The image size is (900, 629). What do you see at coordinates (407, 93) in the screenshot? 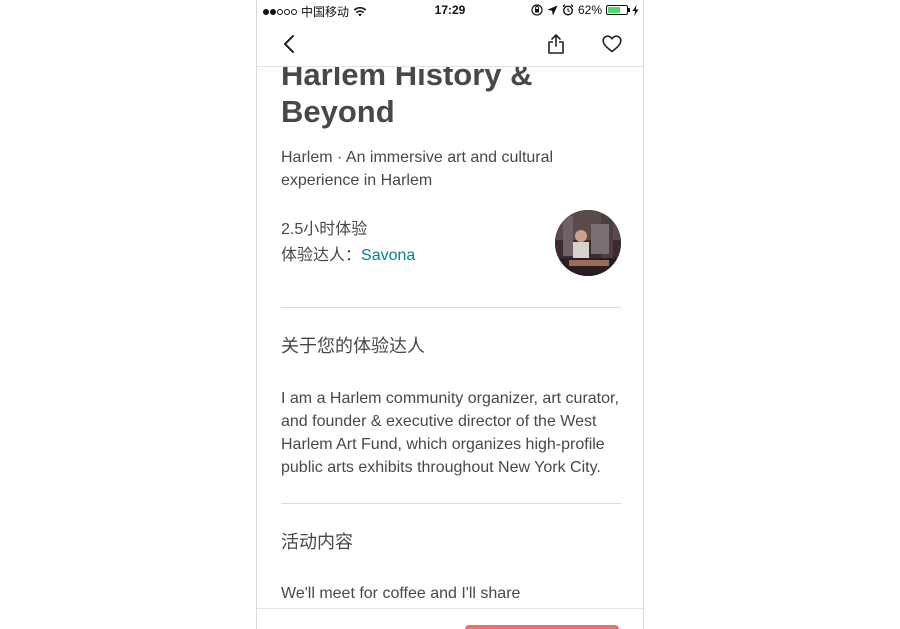
I see `experience-title: Harlem History & Beyond` at bounding box center [407, 93].